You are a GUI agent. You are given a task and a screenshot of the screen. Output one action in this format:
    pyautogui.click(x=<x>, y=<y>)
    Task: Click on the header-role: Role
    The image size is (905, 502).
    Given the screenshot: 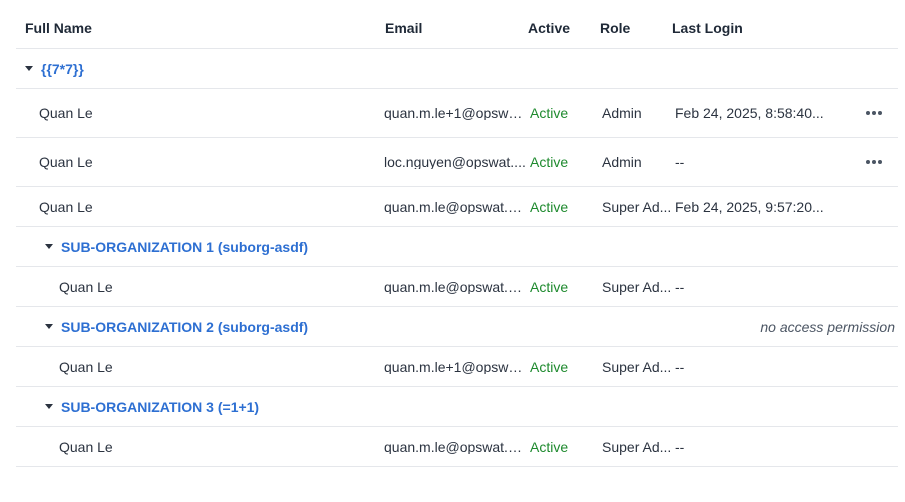 What is the action you would take?
    pyautogui.click(x=635, y=28)
    